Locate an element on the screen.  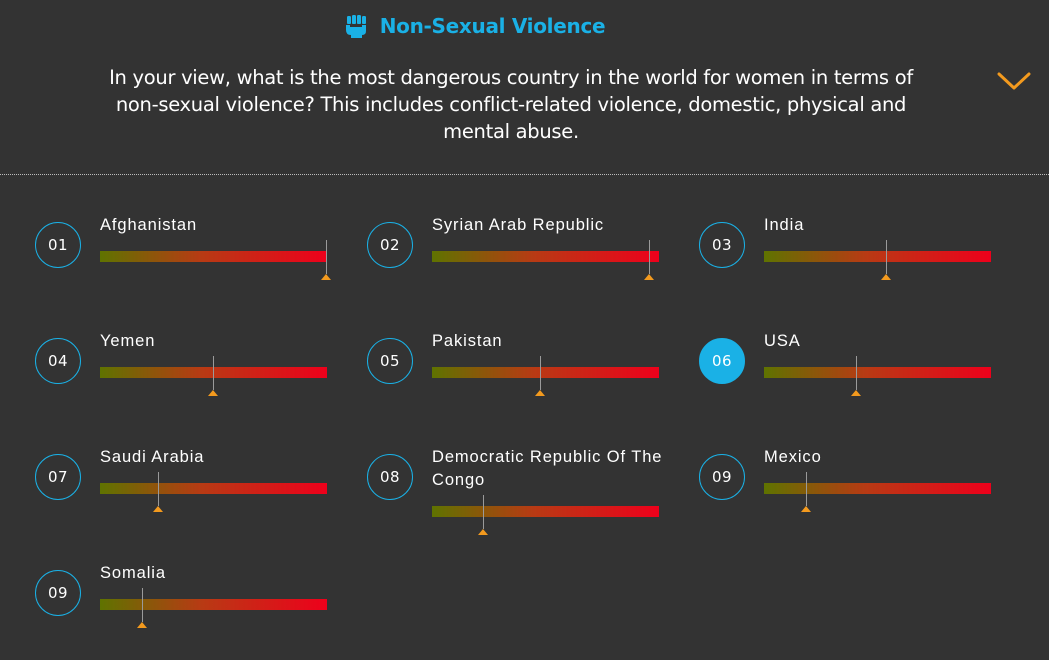
rank-badge: 05 is located at coordinates (390, 361).